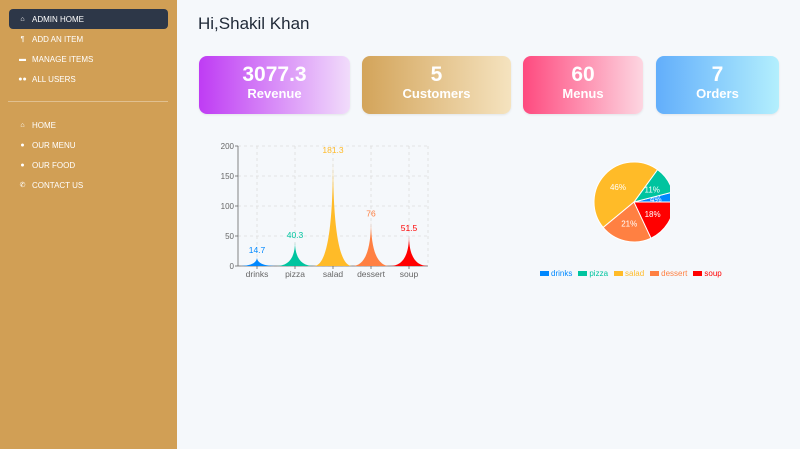  Describe the element at coordinates (58, 39) in the screenshot. I see `sidebar-item-label: ADD AN ITEM` at that location.